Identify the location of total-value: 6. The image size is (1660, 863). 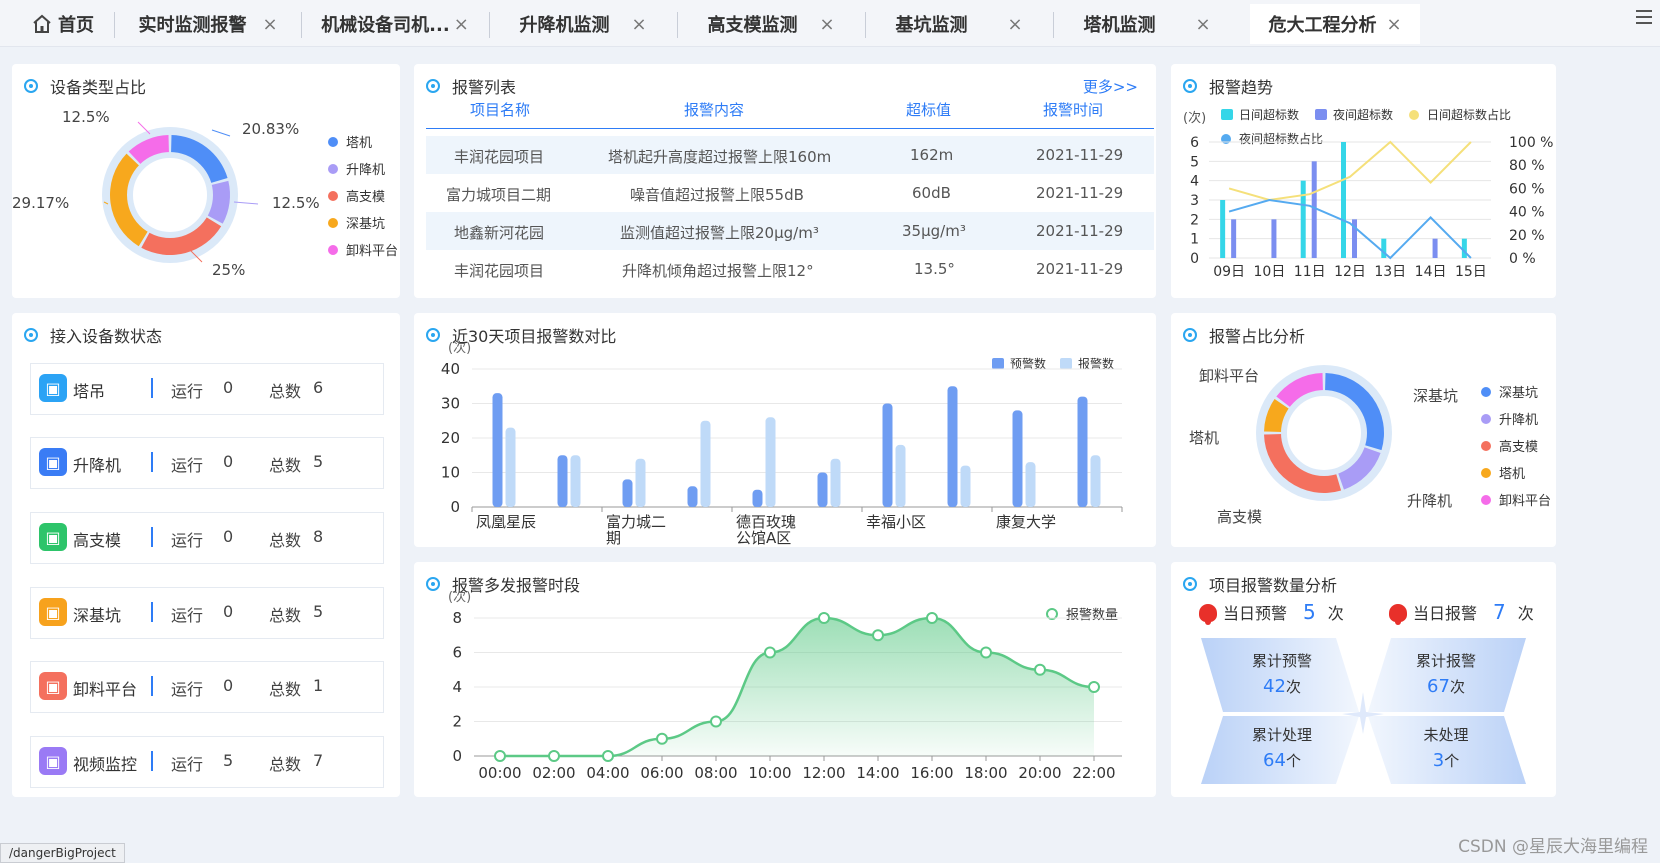
(318, 387).